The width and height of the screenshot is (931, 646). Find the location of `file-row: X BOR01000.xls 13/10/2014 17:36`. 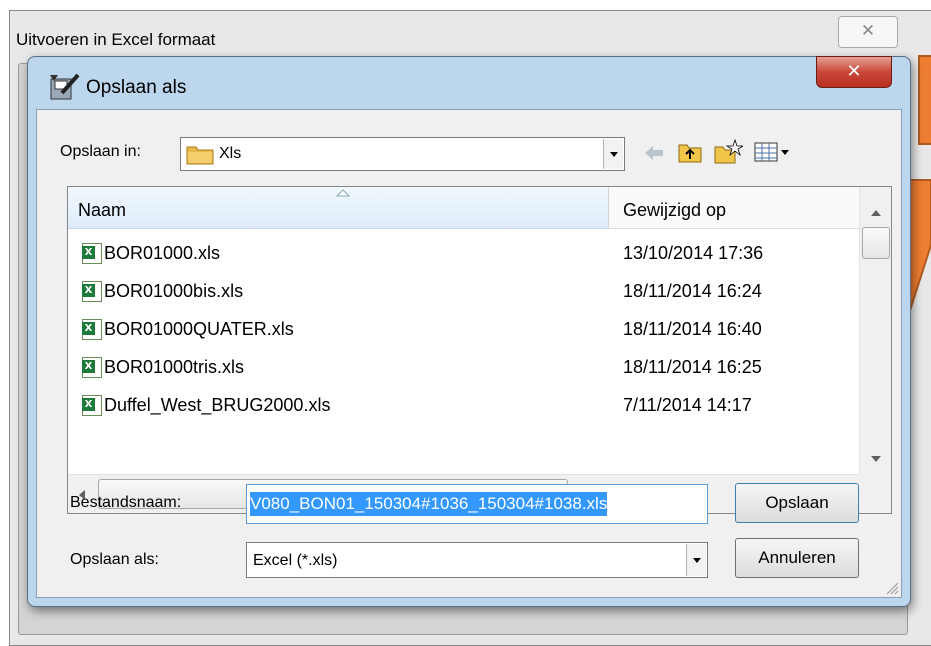

file-row: X BOR01000.xls 13/10/2014 17:36 is located at coordinates (464, 254).